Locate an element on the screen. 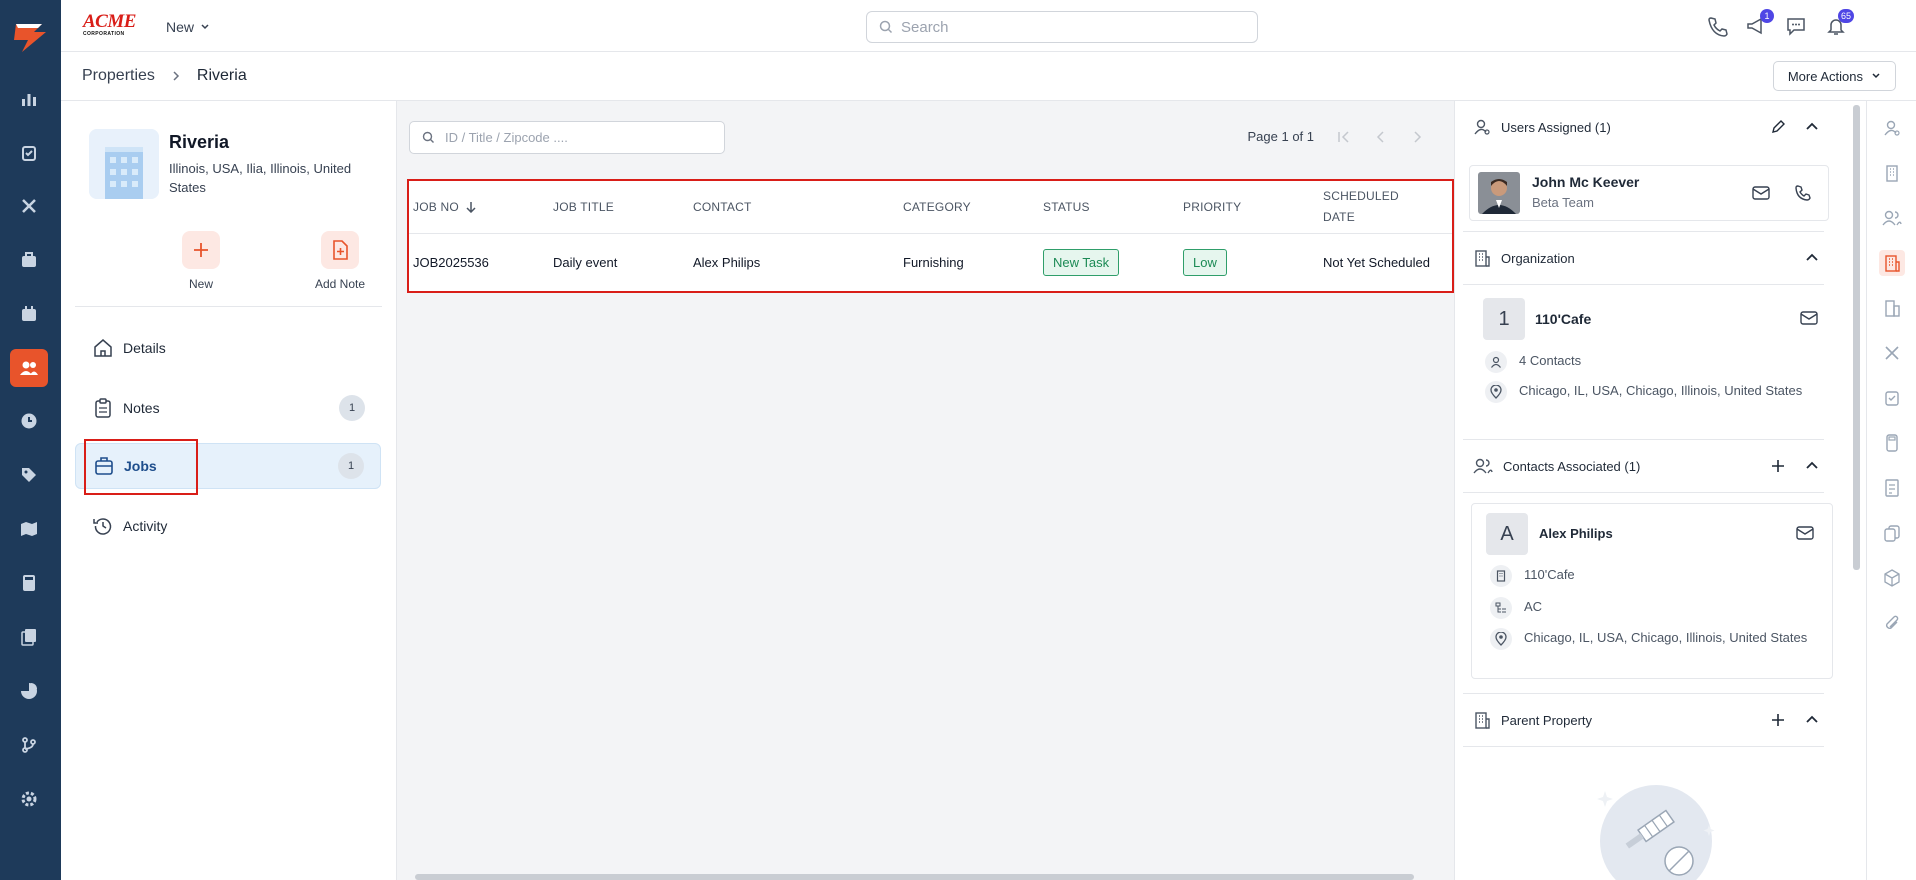 The height and width of the screenshot is (880, 1916). main-nav is located at coordinates (30, 440).